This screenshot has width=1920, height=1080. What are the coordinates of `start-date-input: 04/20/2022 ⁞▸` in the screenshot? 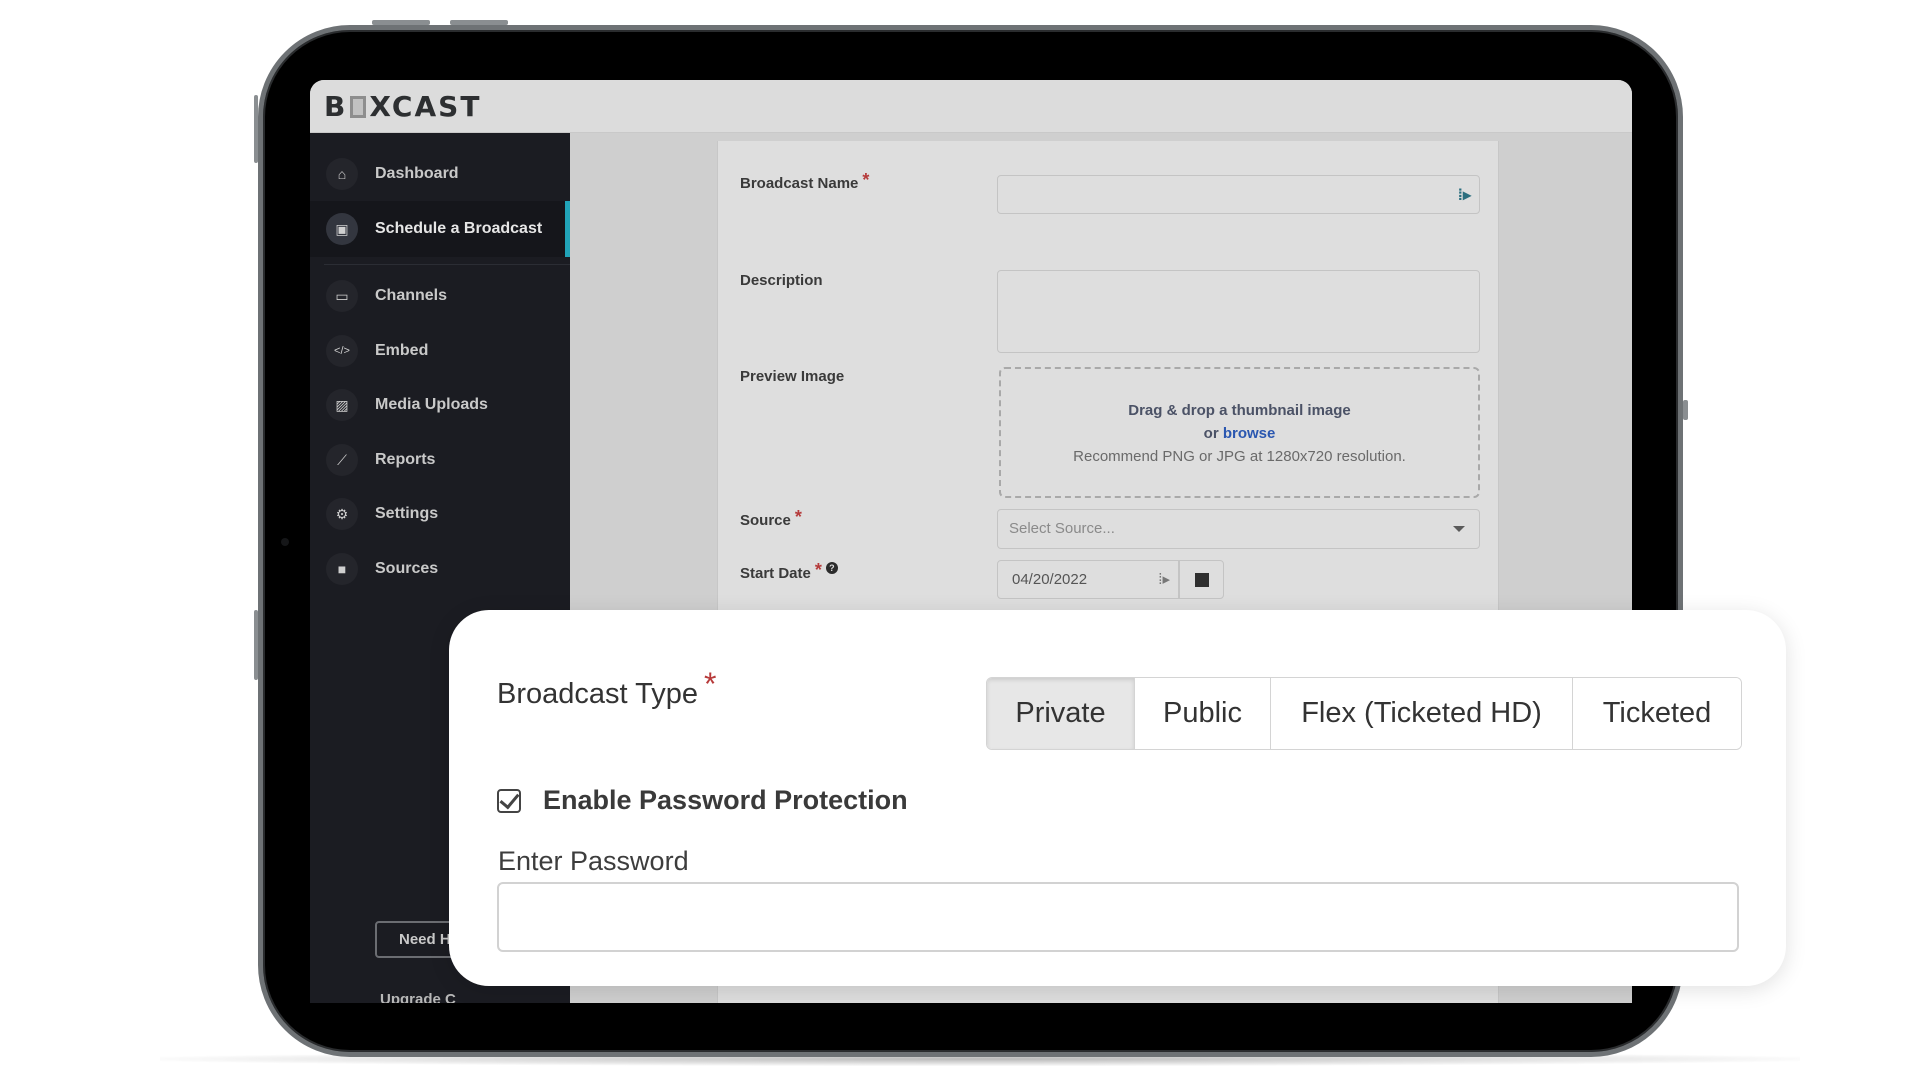 It's located at (1088, 579).